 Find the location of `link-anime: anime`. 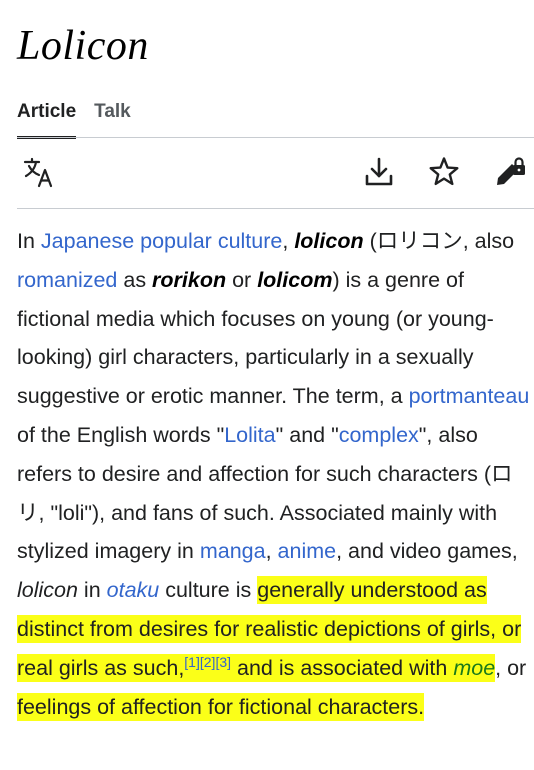

link-anime: anime is located at coordinates (307, 551).